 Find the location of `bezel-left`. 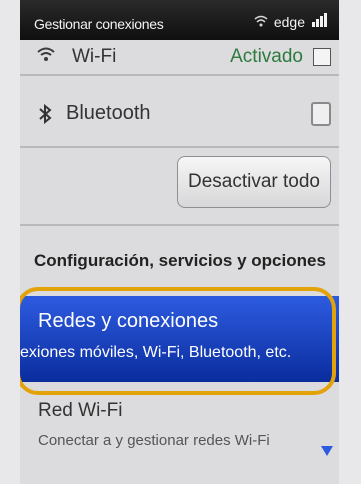

bezel-left is located at coordinates (10, 242).